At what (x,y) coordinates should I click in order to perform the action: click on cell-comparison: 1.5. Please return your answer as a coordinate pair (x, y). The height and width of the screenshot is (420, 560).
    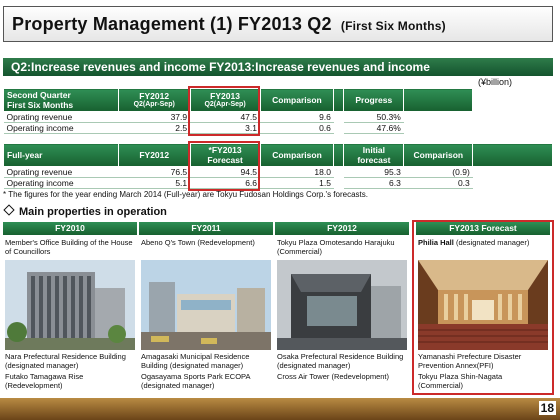
    Looking at the image, I should click on (297, 183).